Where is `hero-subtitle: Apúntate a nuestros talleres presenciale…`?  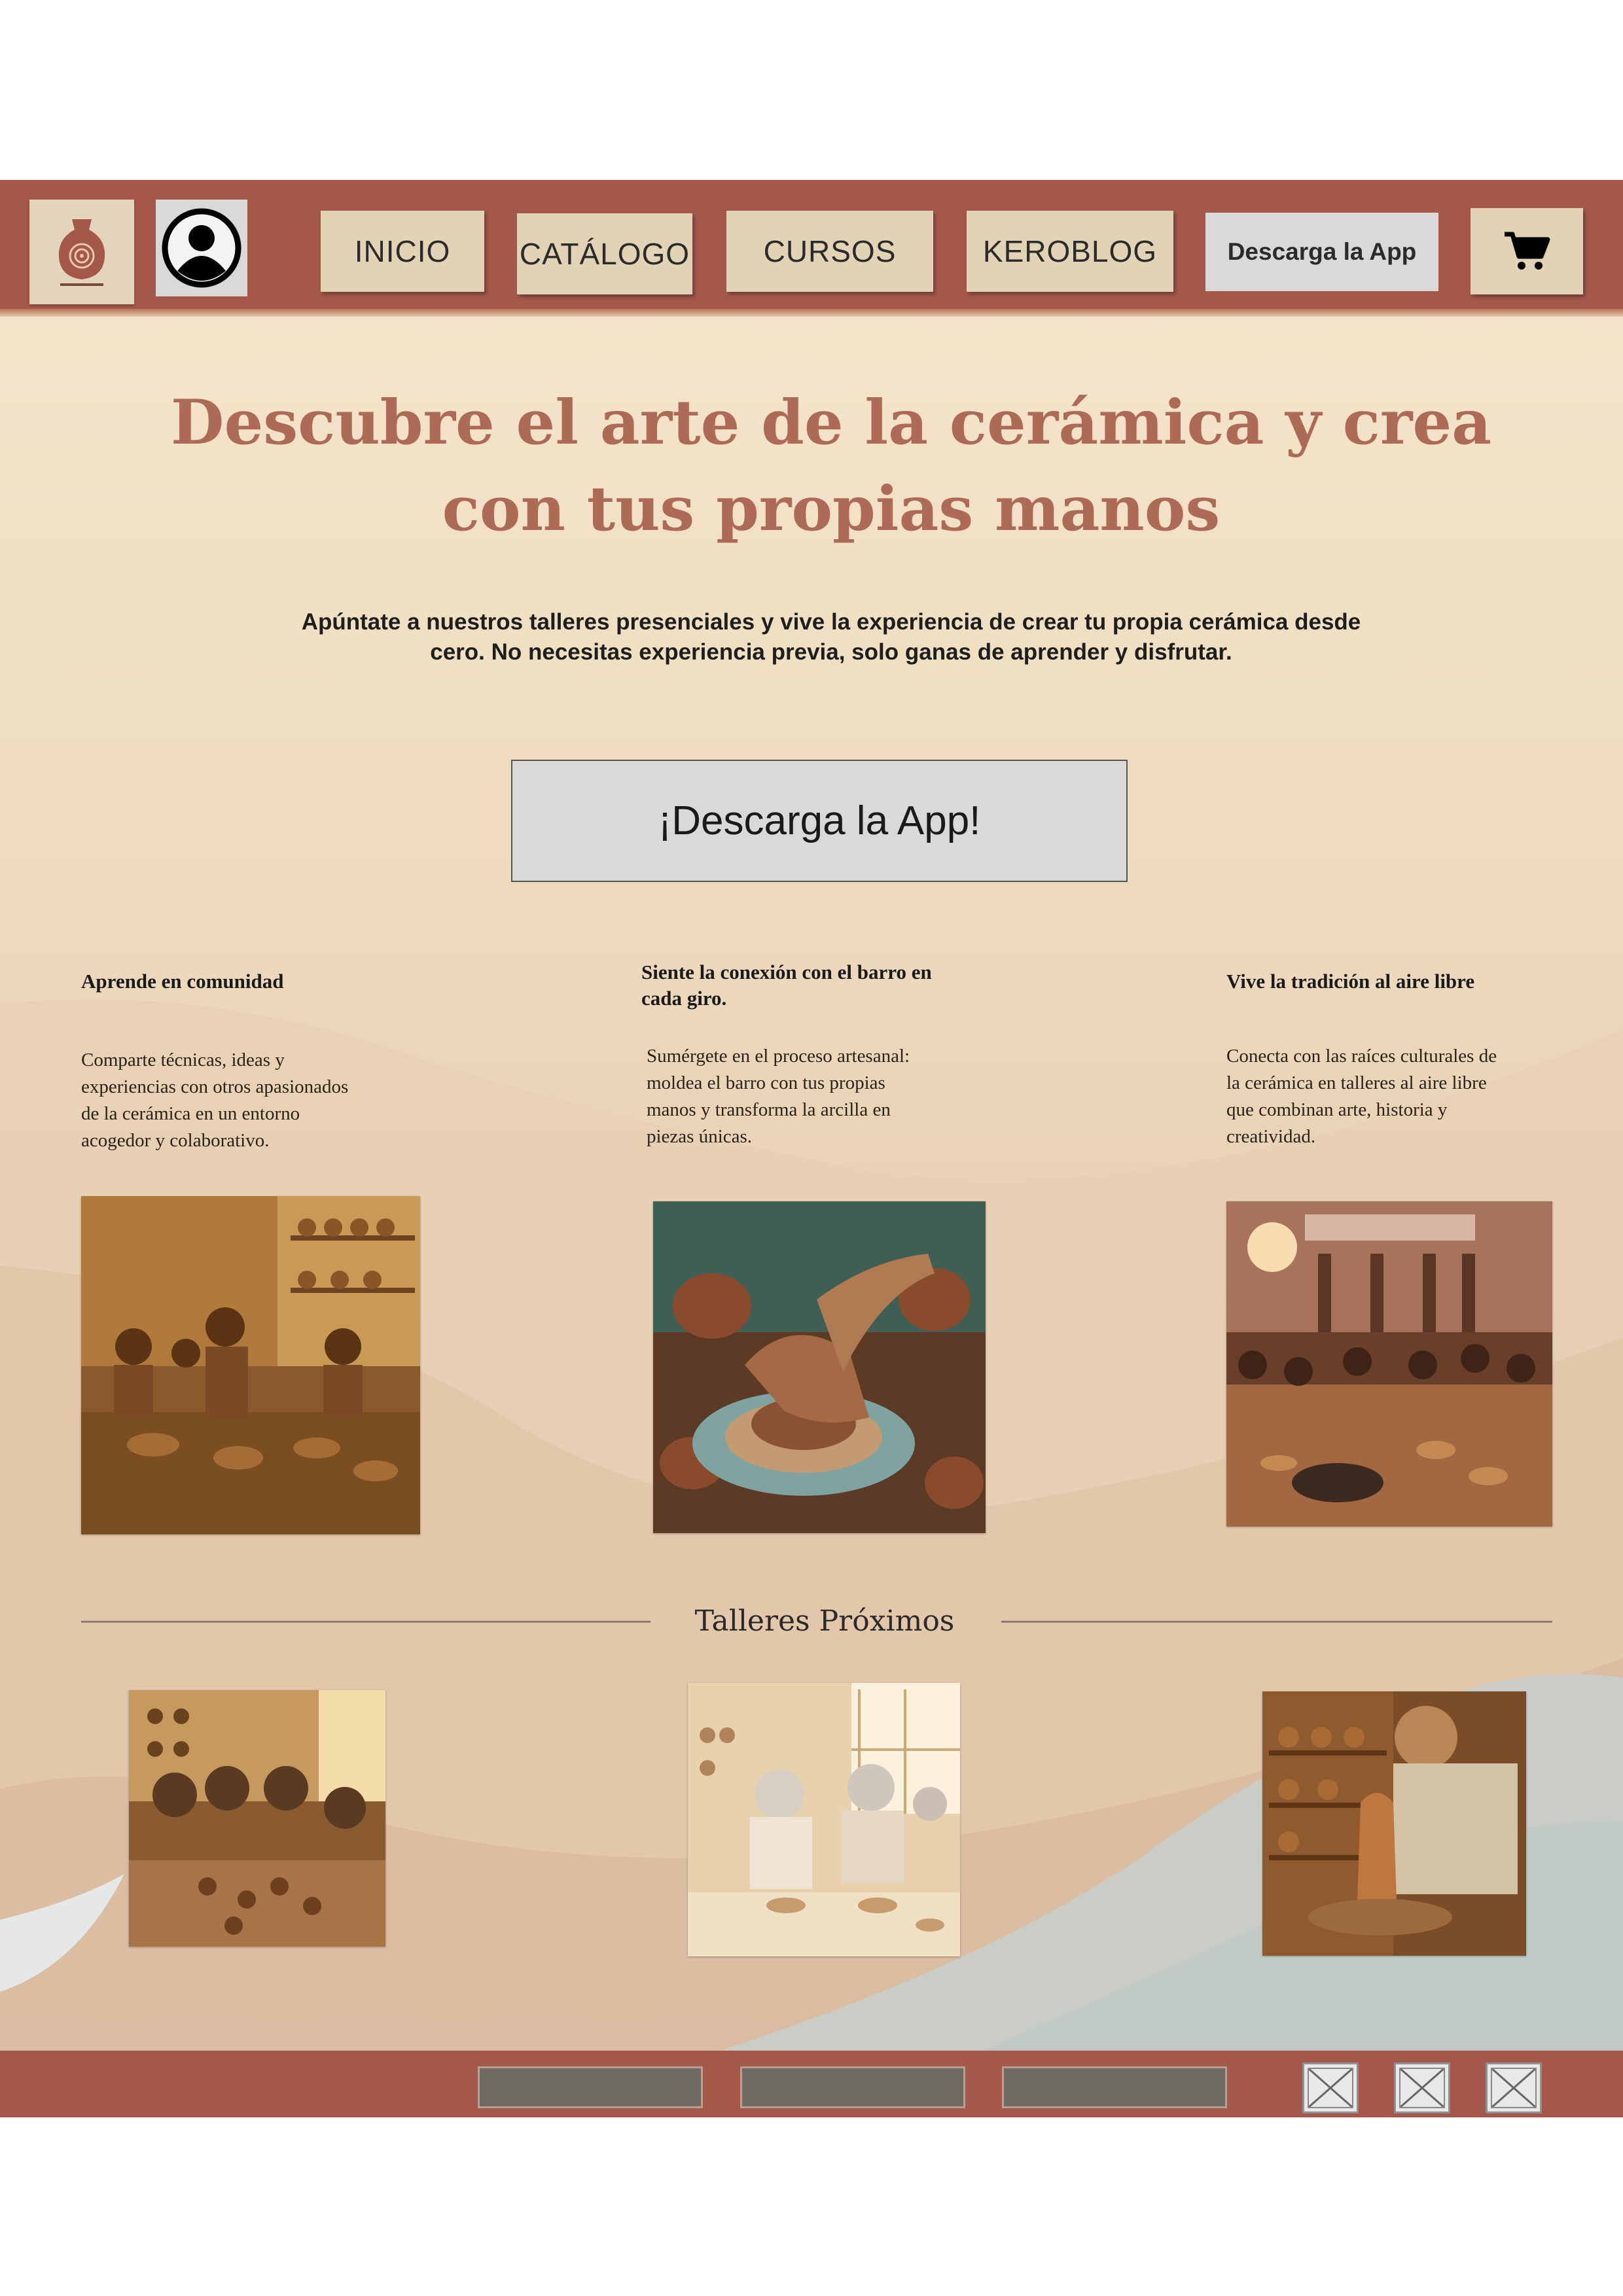 hero-subtitle: Apúntate a nuestros talleres presenciale… is located at coordinates (832, 637).